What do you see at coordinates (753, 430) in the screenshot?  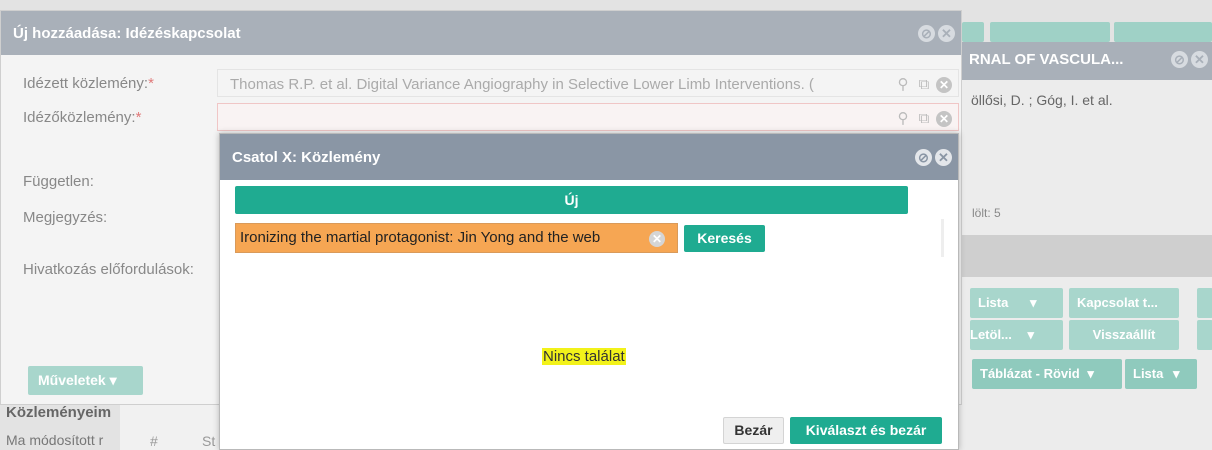 I see `close-button: Bezár` at bounding box center [753, 430].